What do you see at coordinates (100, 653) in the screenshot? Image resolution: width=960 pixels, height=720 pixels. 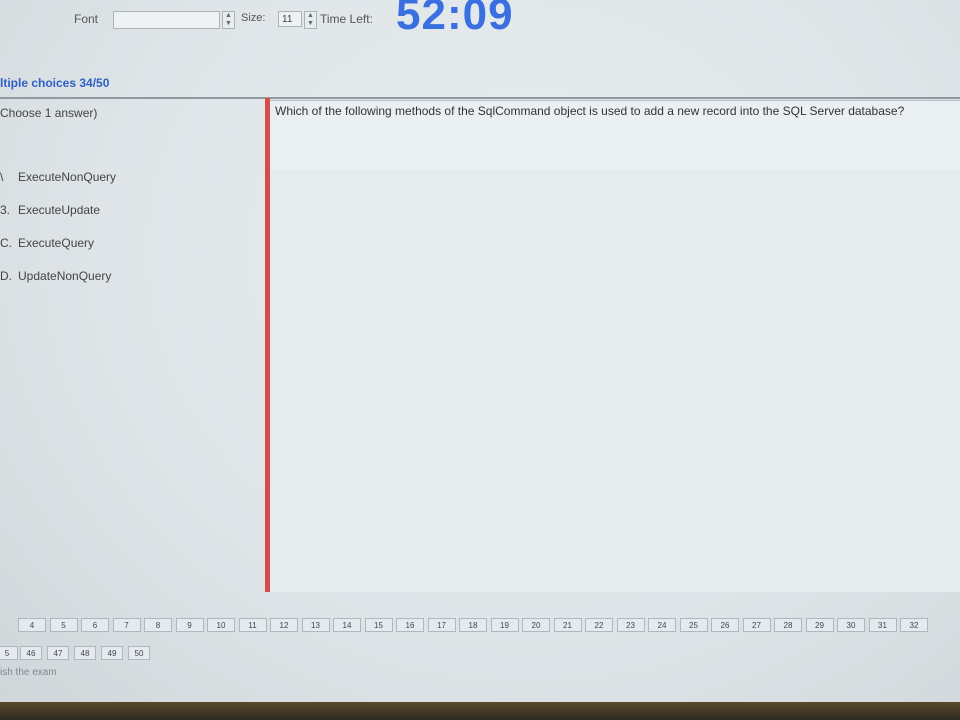 I see `question-navigator-row-2: 5 46 47 48 49 50` at bounding box center [100, 653].